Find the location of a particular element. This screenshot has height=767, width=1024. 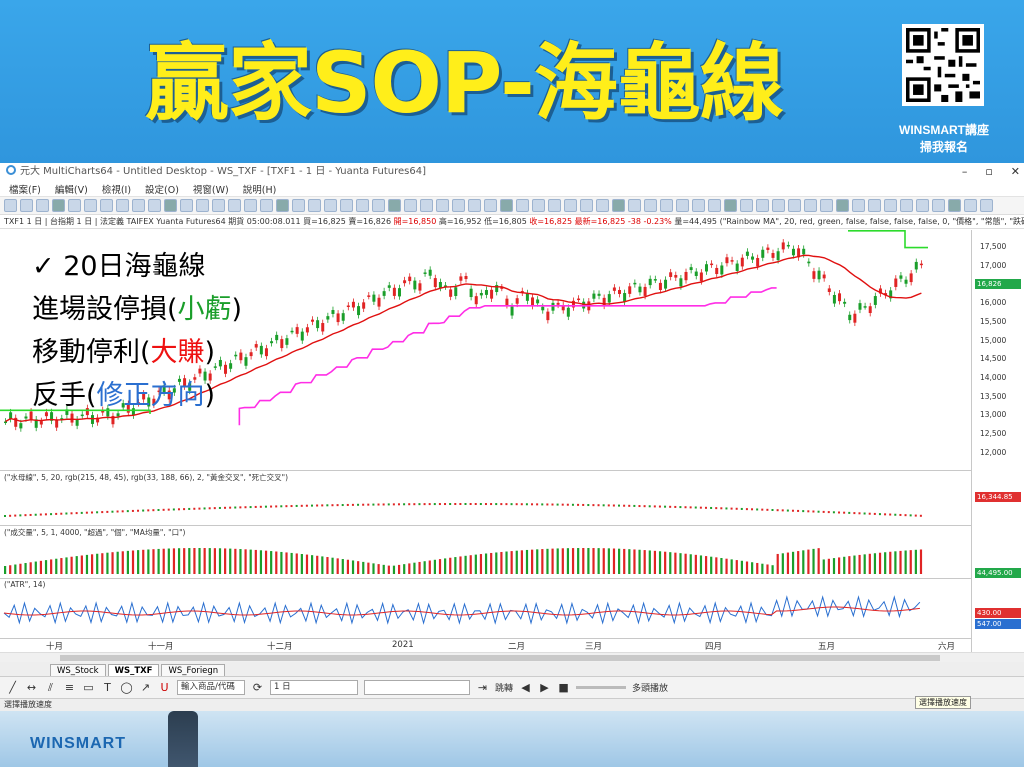

minimize-icon: – is located at coordinates (965, 172).